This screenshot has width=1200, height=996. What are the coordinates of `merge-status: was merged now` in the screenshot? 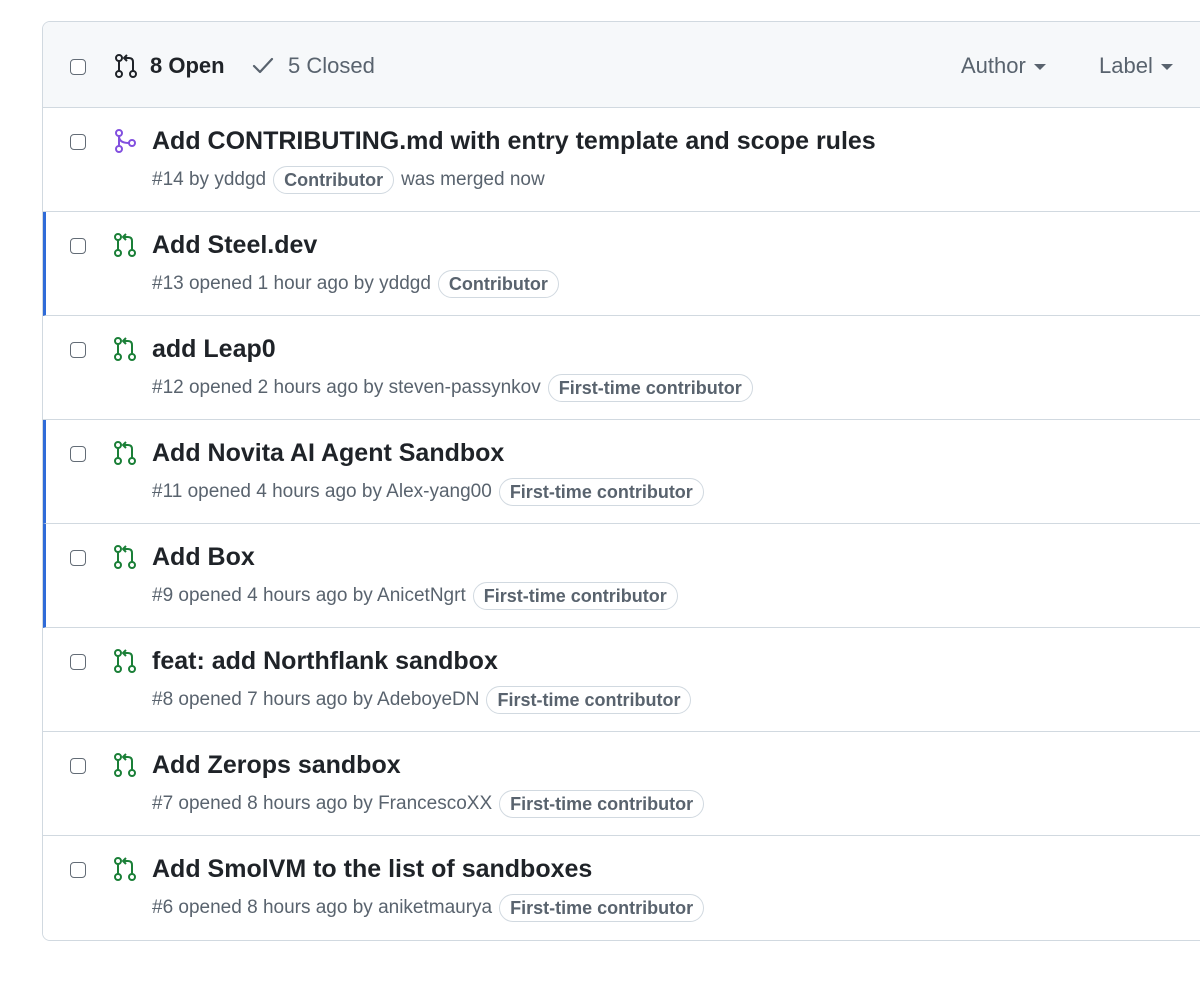 It's located at (473, 179).